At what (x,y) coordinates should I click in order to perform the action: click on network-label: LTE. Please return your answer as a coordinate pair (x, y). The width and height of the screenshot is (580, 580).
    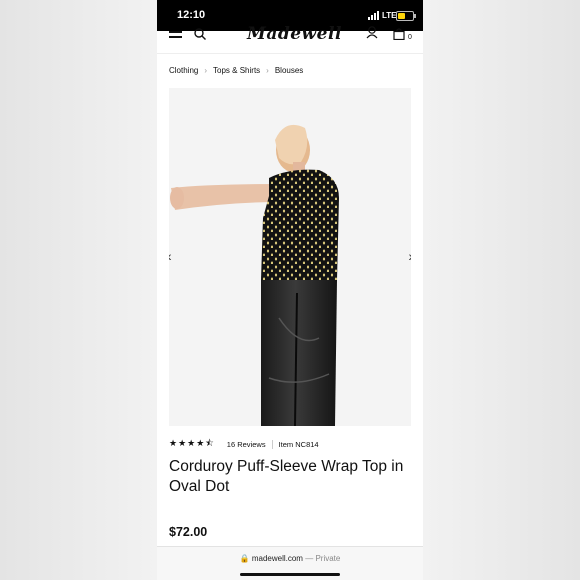
    Looking at the image, I should click on (389, 15).